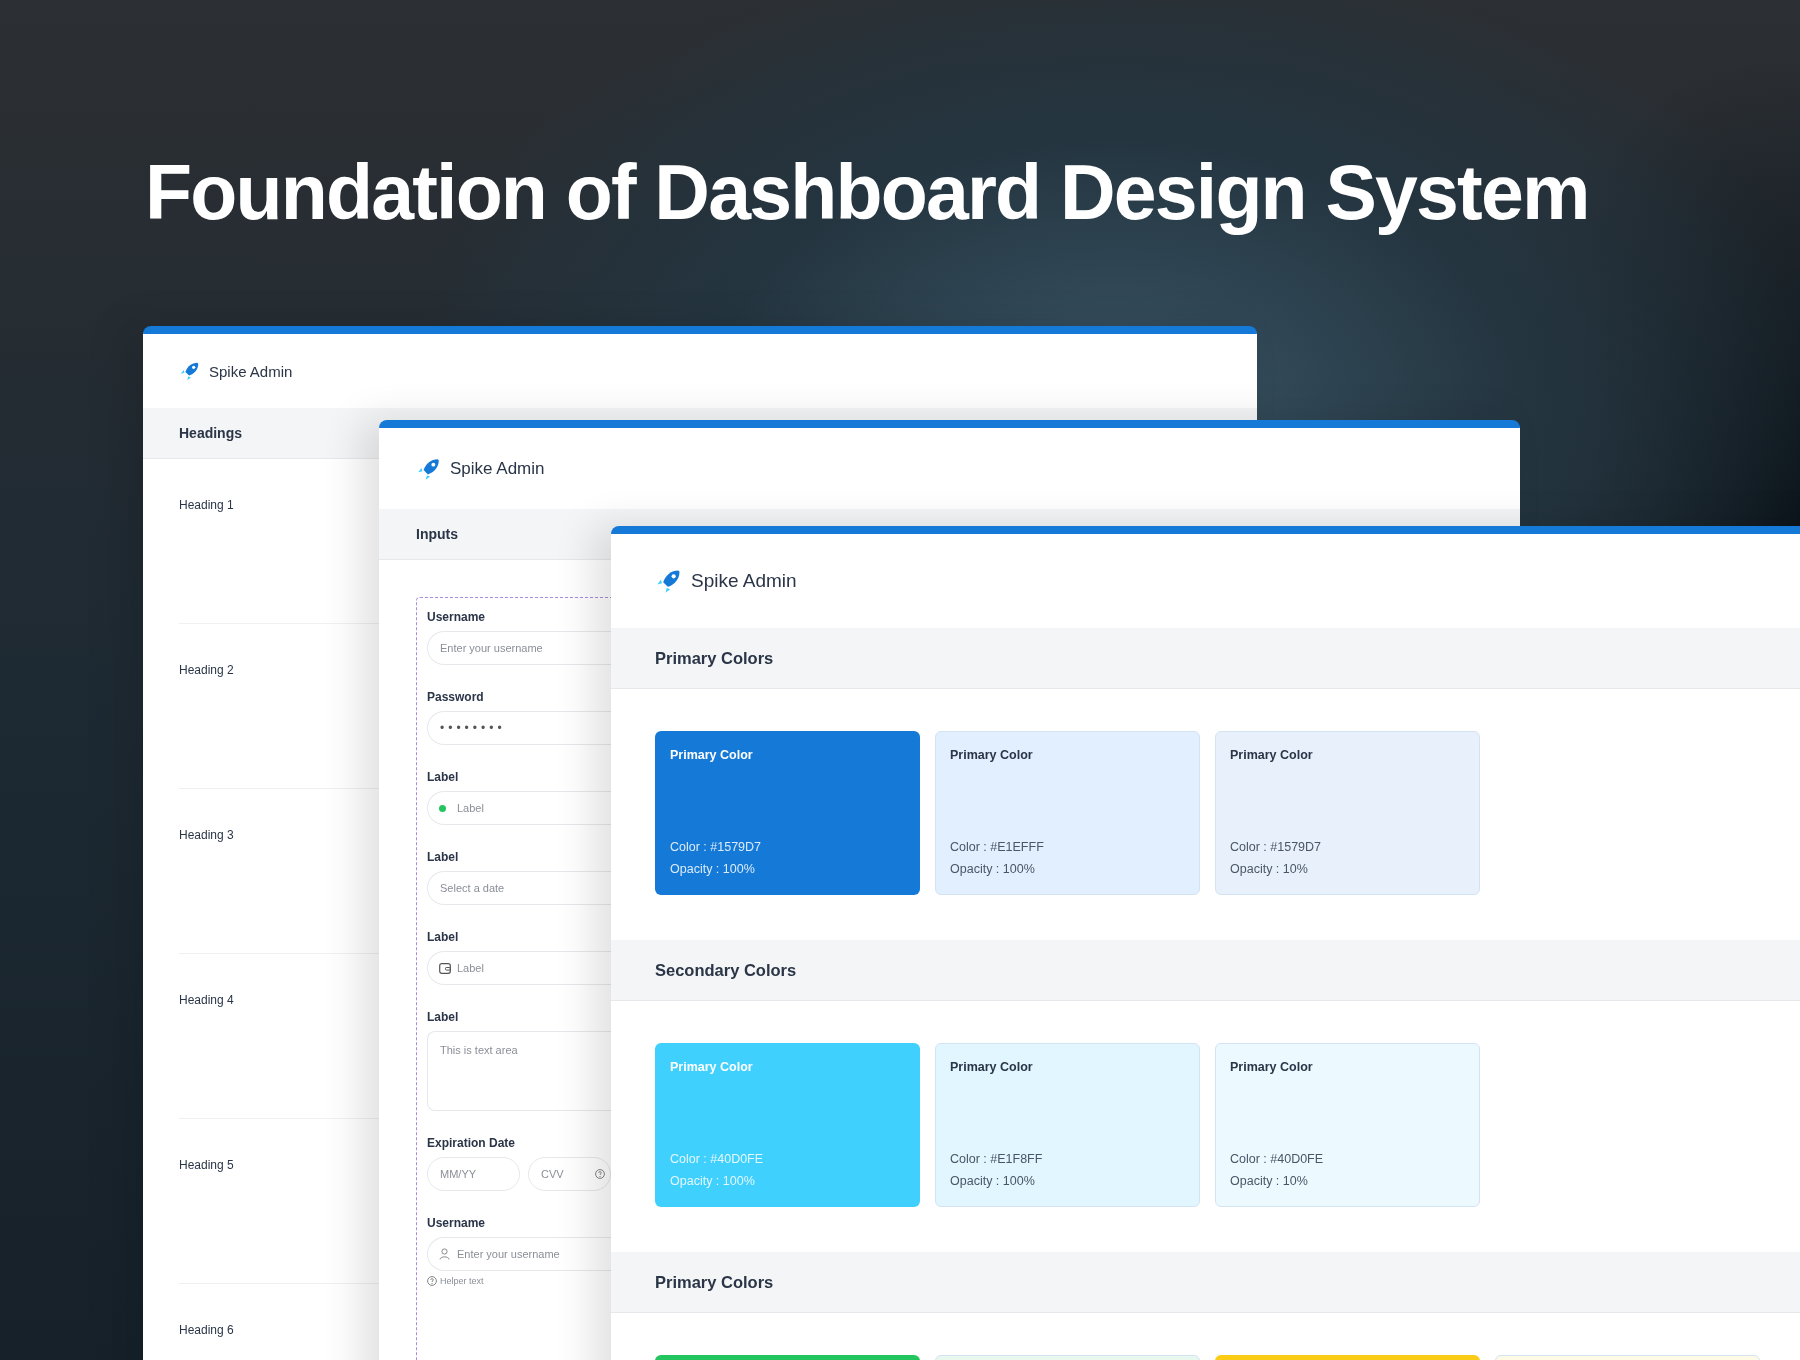 This screenshot has height=1360, width=1800. Describe the element at coordinates (519, 728) in the screenshot. I see `password-field: ••••••••` at that location.